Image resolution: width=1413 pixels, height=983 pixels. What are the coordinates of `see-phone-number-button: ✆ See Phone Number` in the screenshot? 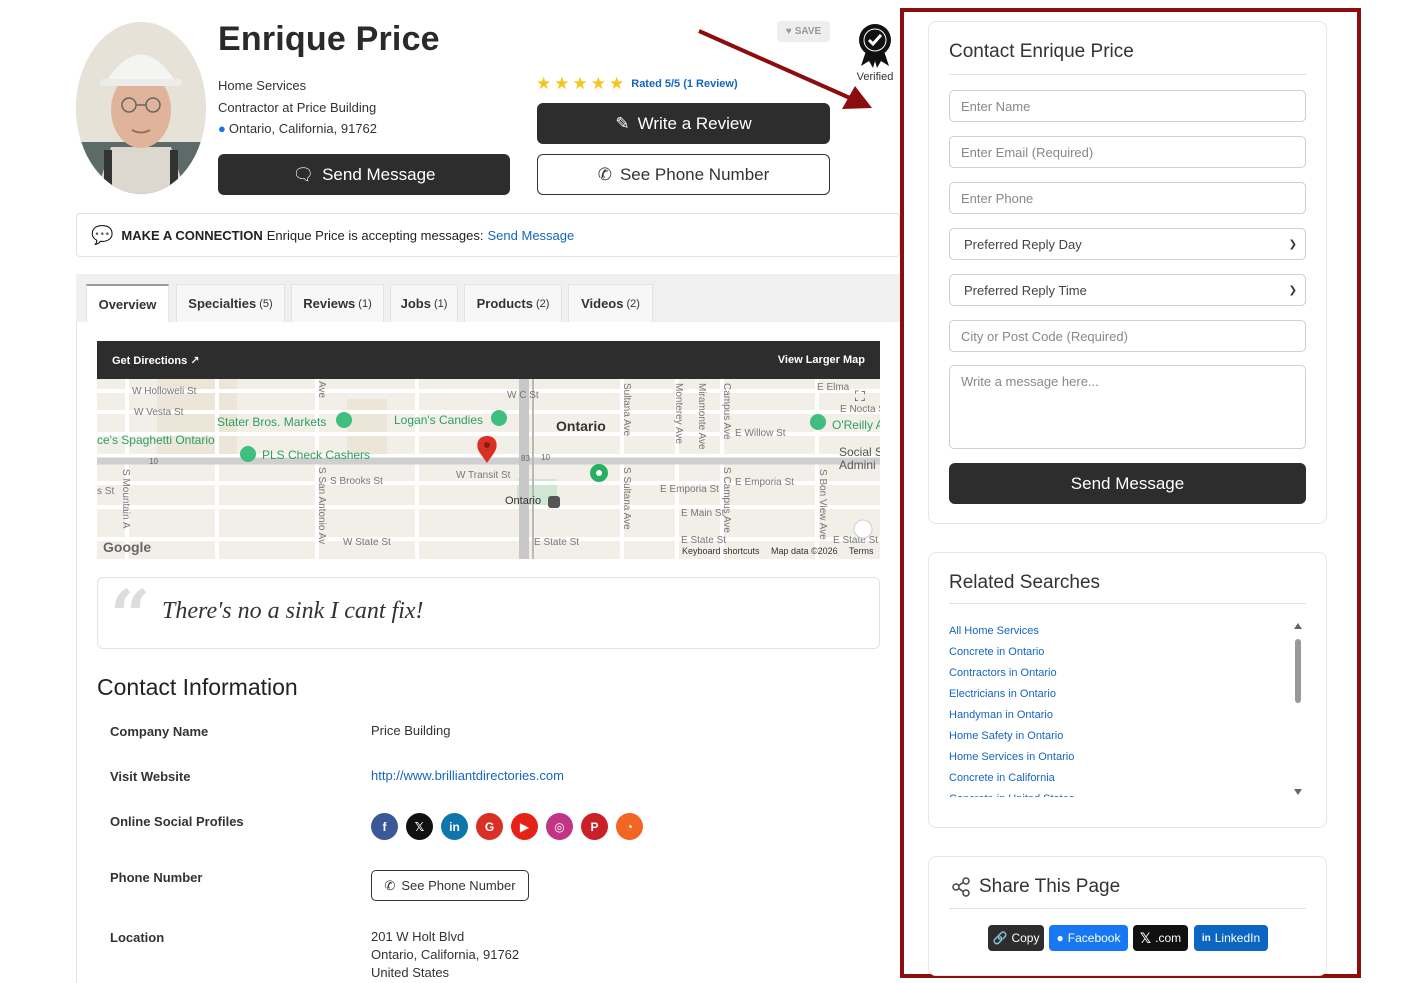 It's located at (450, 885).